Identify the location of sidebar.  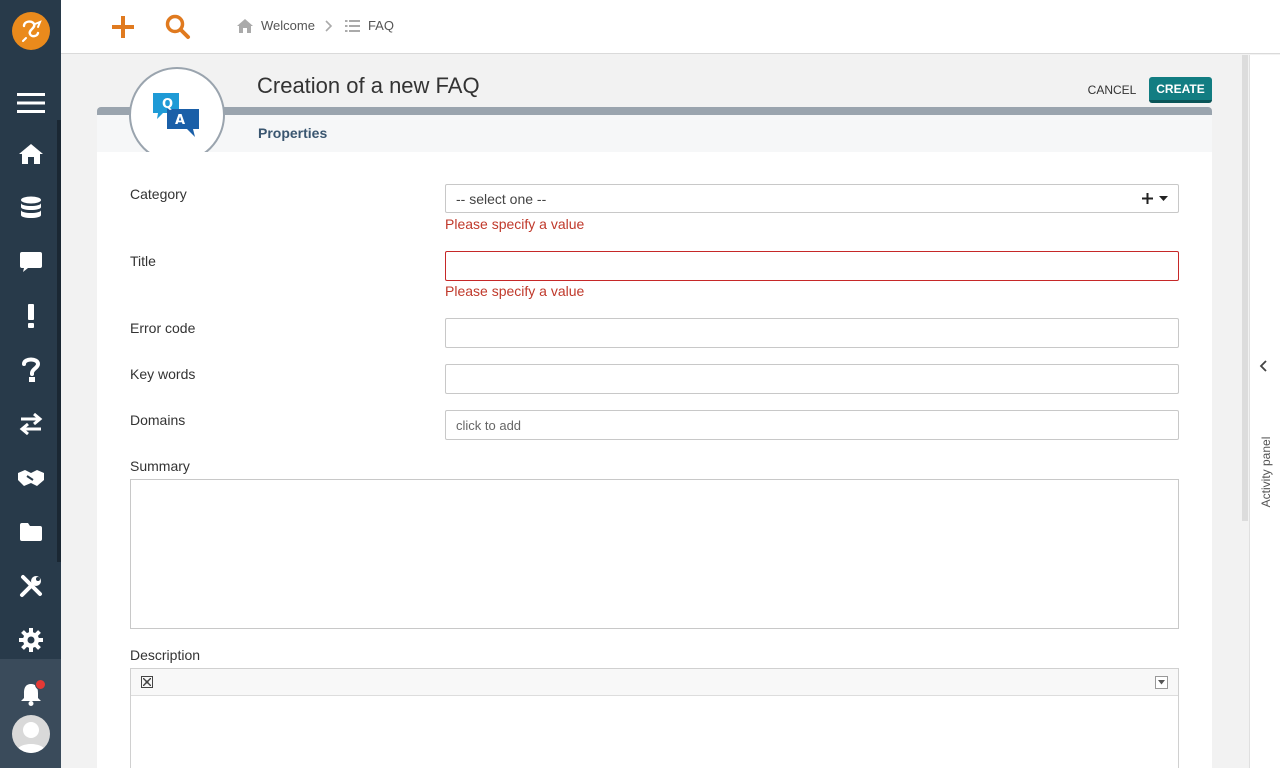
(30, 384).